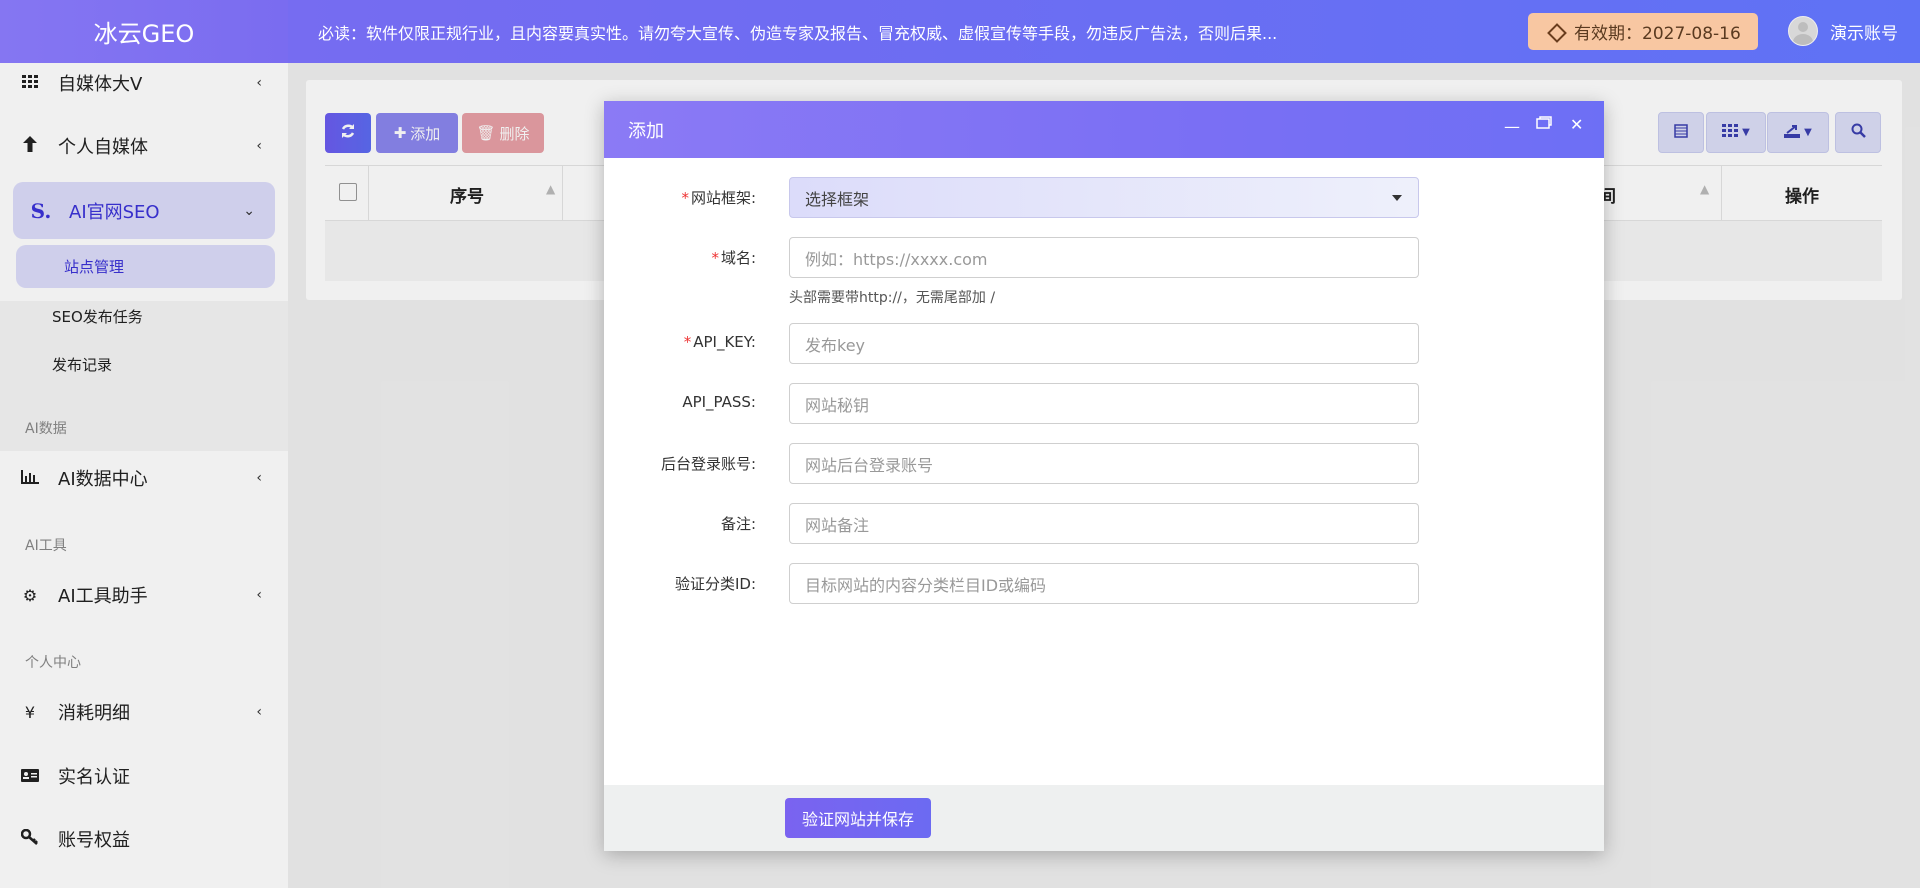  Describe the element at coordinates (144, 776) in the screenshot. I see `sidebar-item-realname: 实名认证` at that location.